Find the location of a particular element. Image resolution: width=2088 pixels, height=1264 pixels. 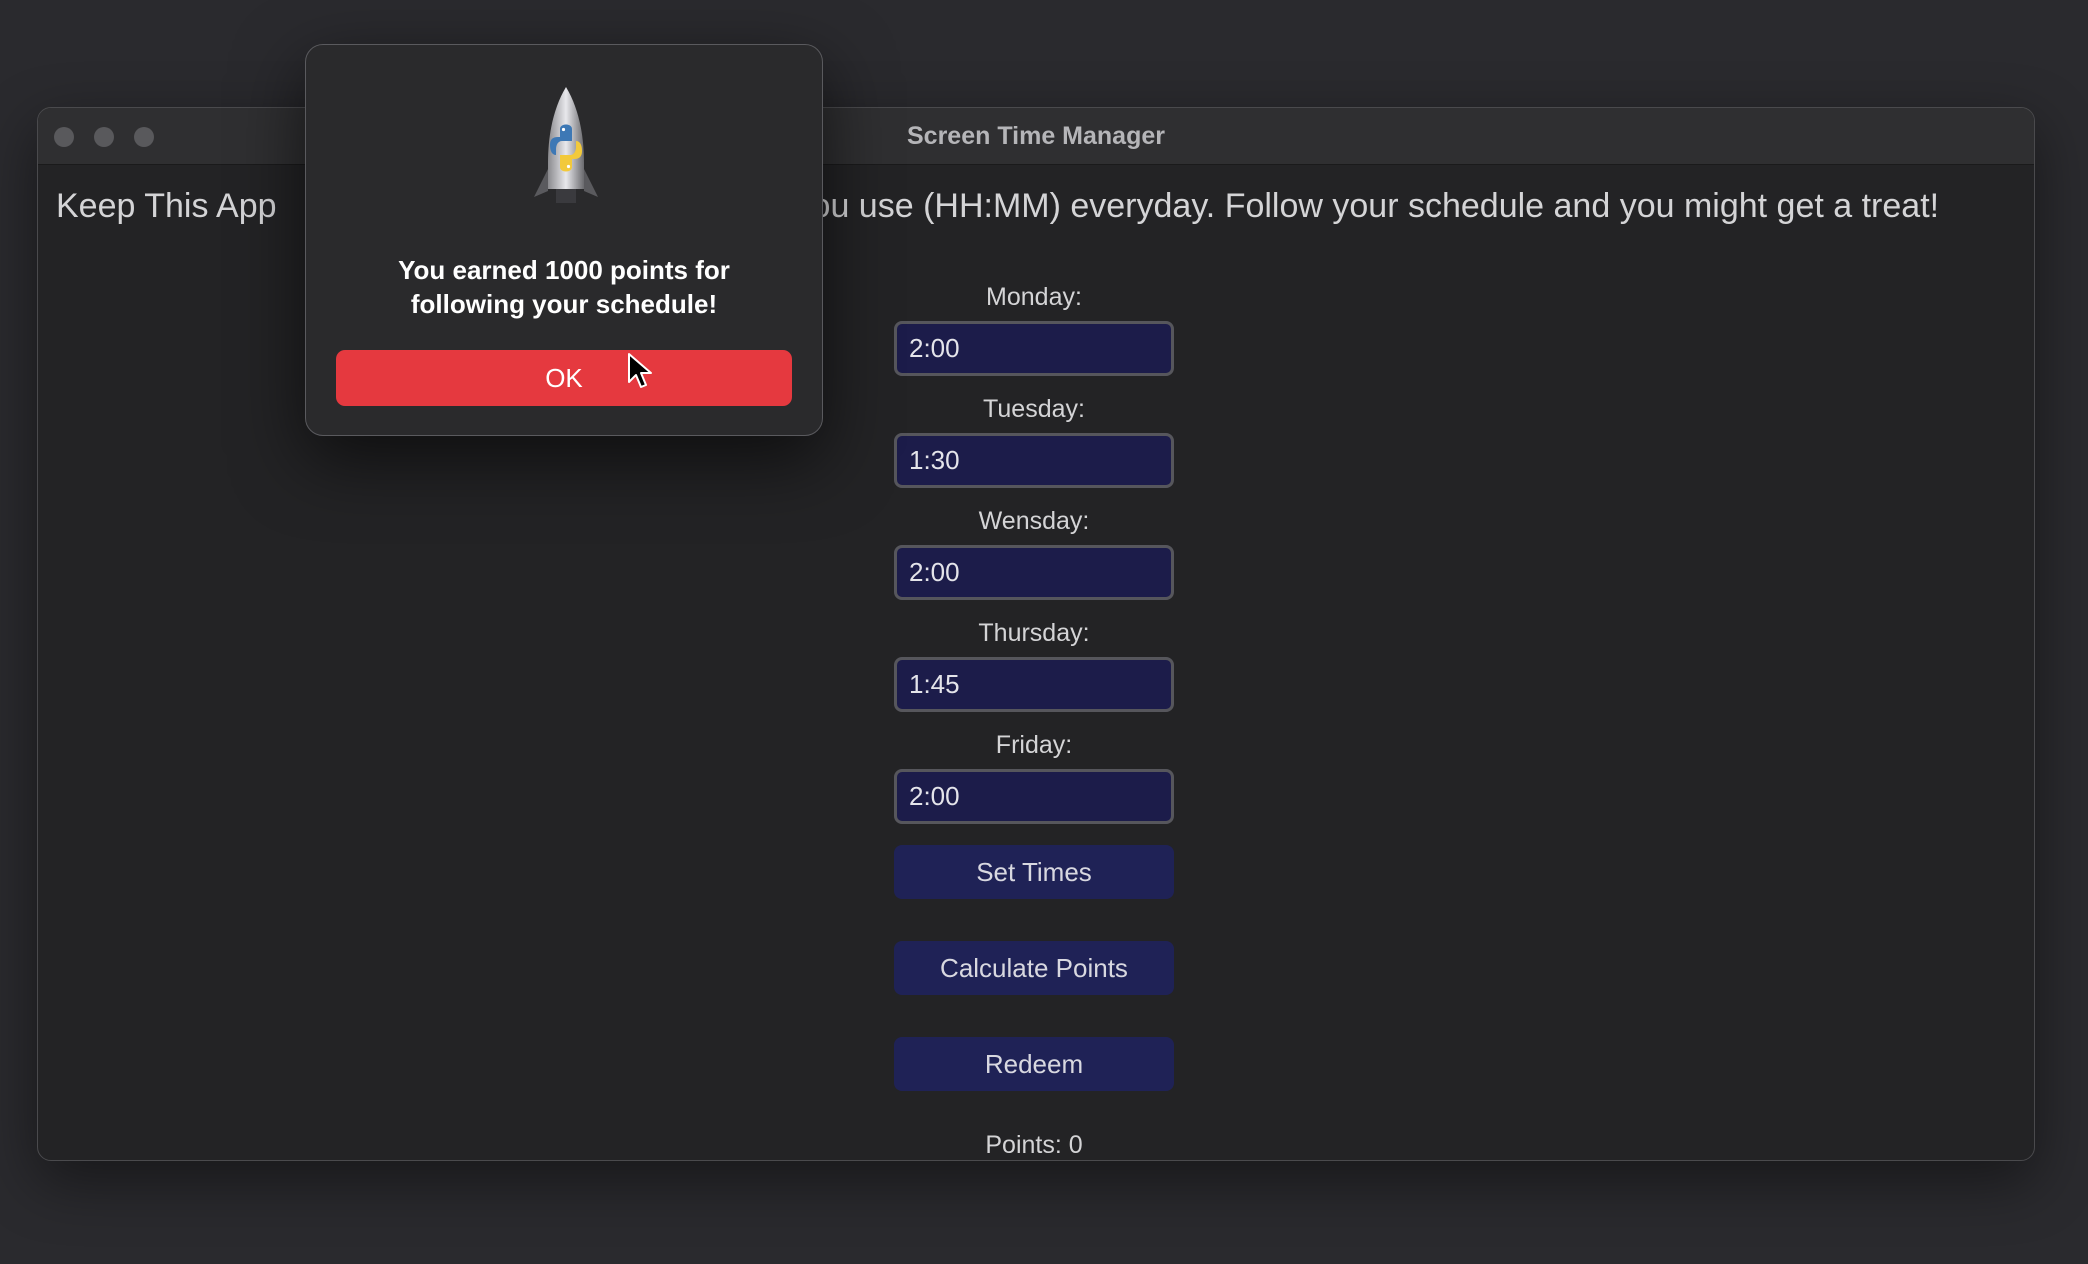

thursday-label: Thursday: is located at coordinates (1034, 633).